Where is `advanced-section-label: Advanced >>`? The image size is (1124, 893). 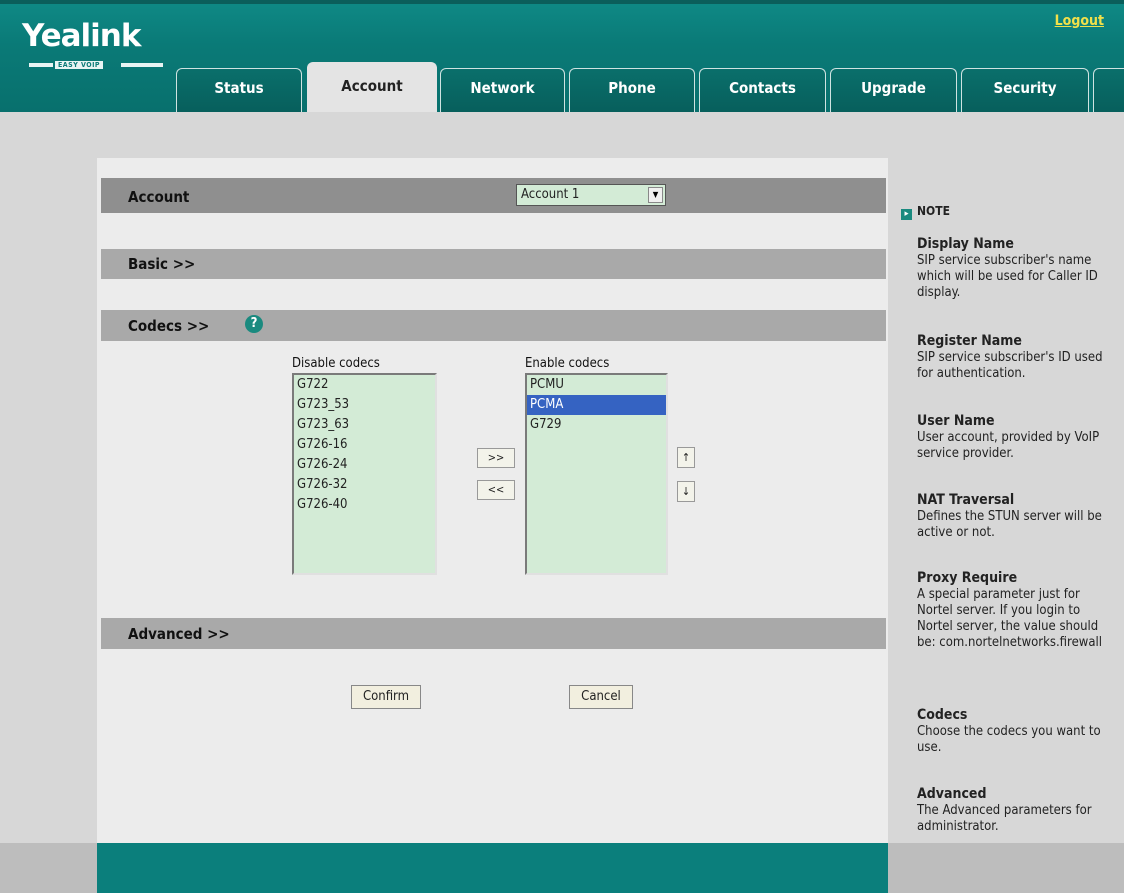
advanced-section-label: Advanced >> is located at coordinates (179, 634).